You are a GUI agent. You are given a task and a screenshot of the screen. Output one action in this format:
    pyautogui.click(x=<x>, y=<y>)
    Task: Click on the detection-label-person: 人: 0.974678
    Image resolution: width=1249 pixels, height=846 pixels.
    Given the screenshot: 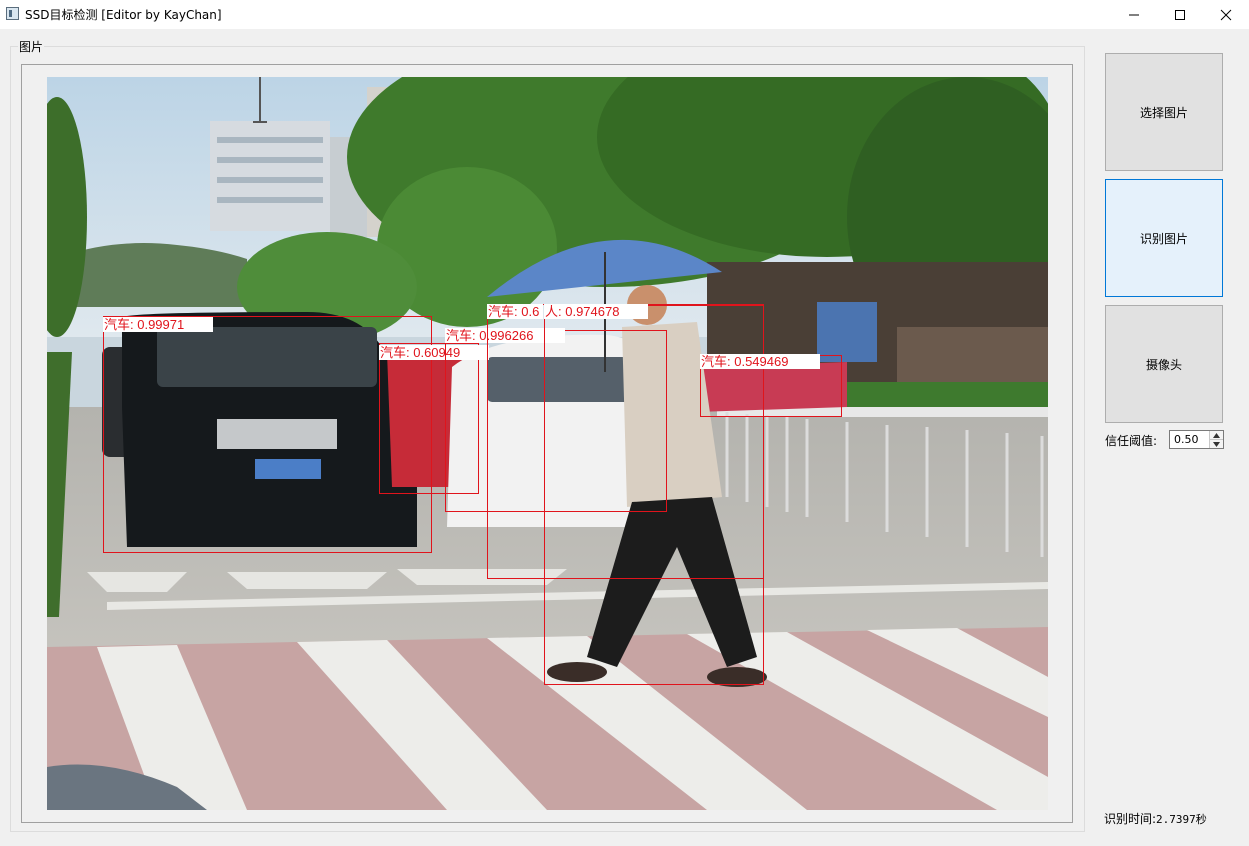 What is the action you would take?
    pyautogui.click(x=596, y=311)
    